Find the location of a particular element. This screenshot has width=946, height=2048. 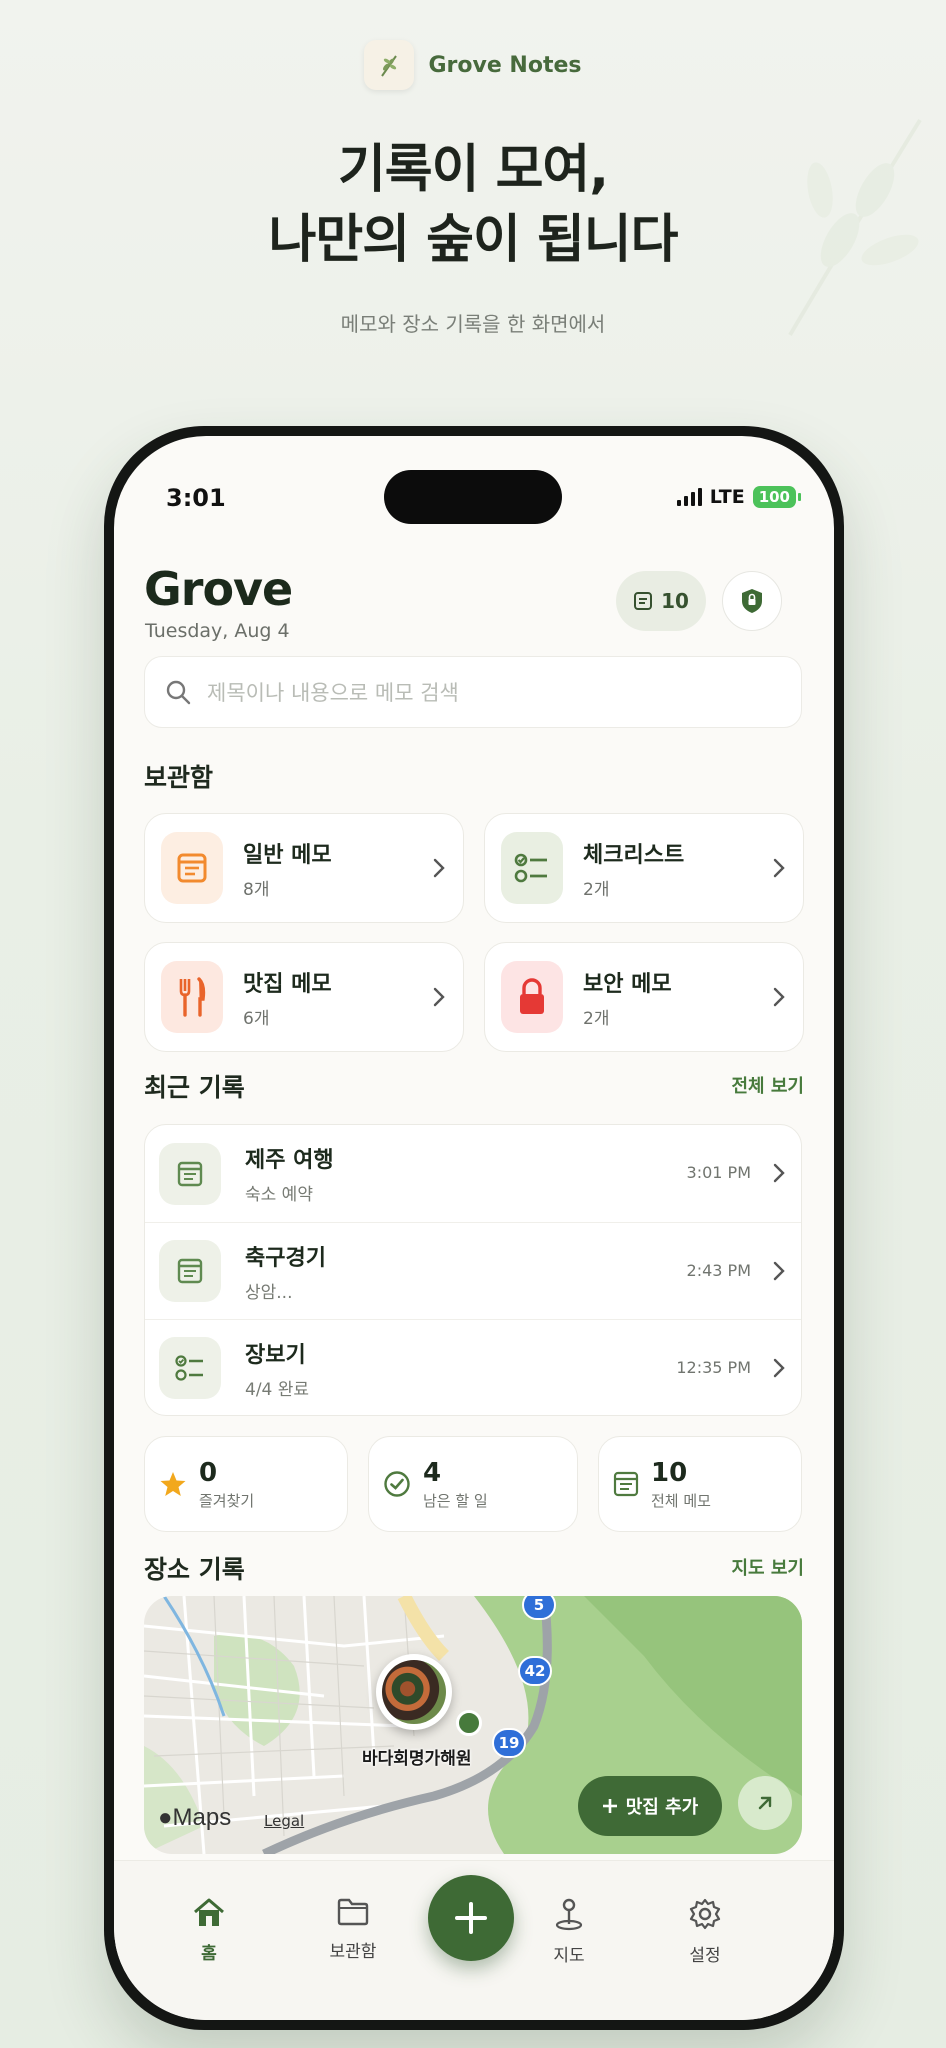

new-memo-fab-button is located at coordinates (471, 1918).